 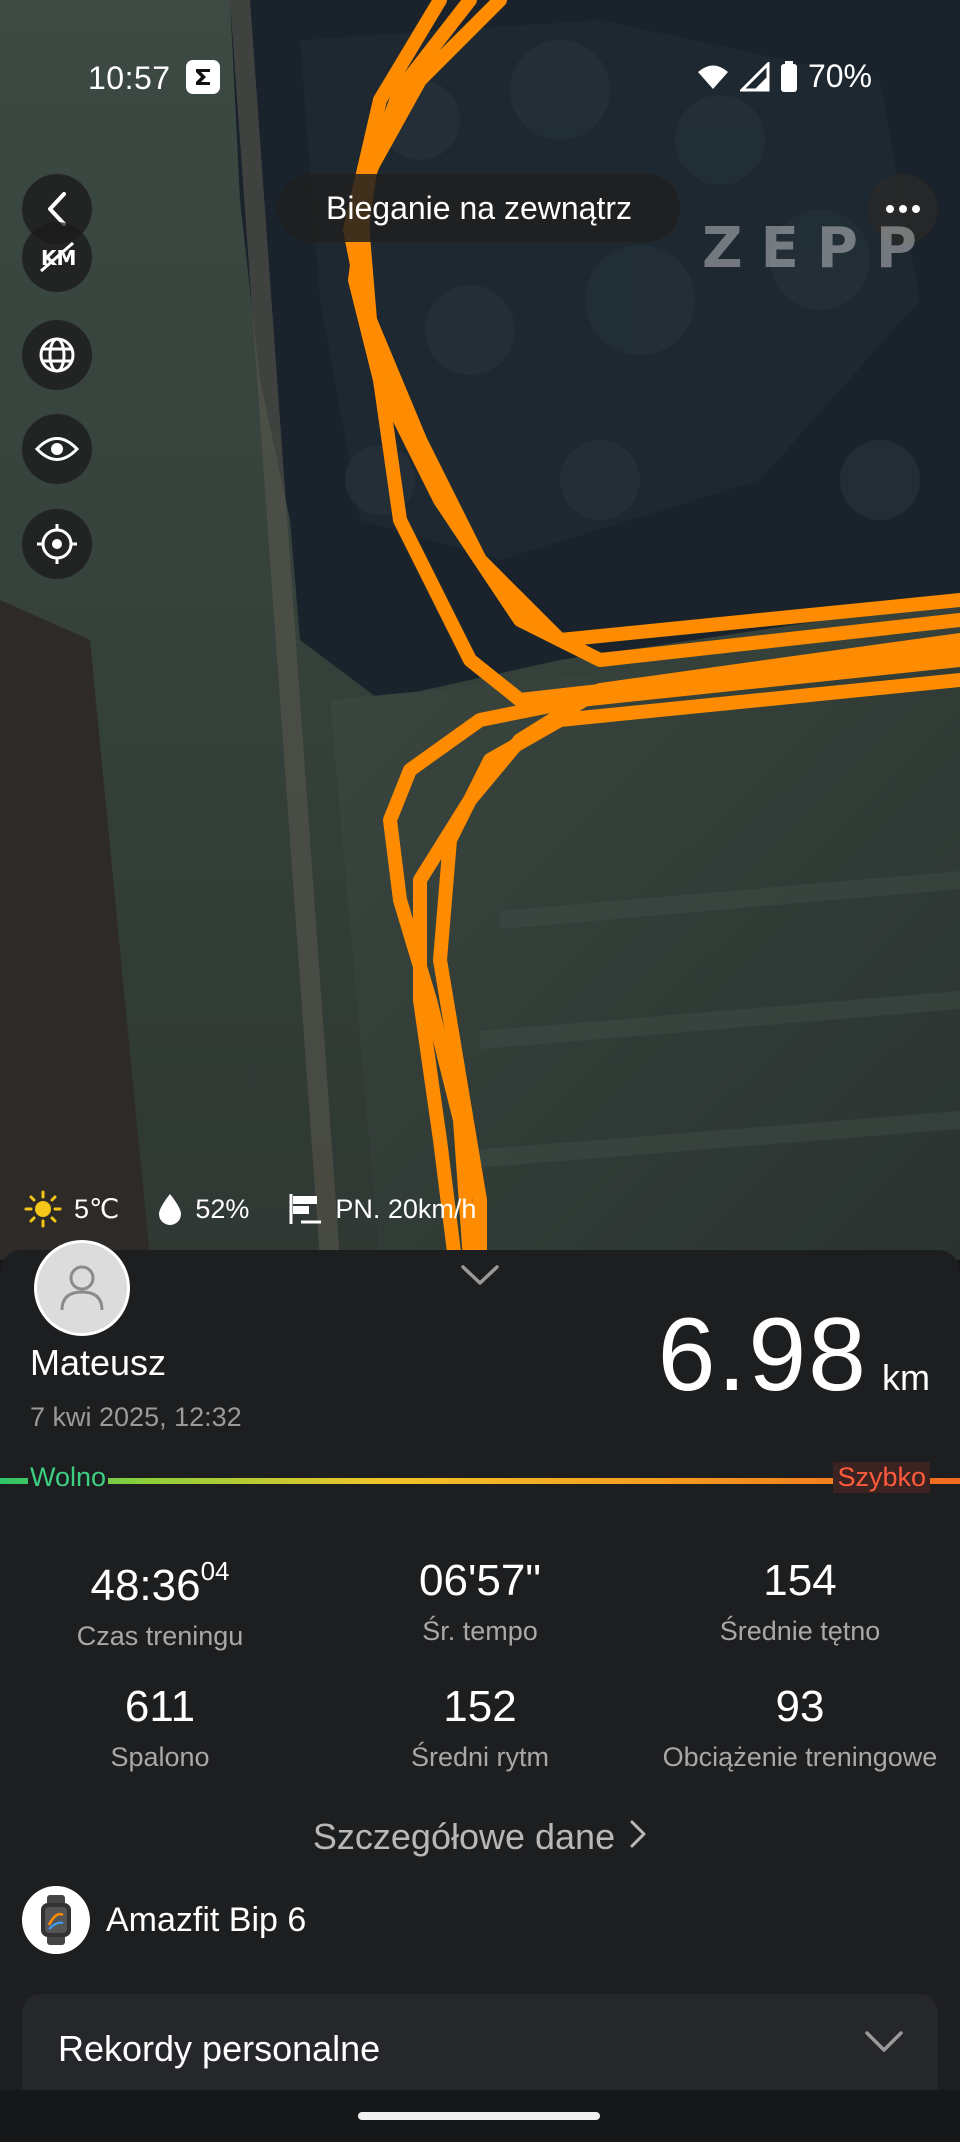 I want to click on globe-icon, so click(x=57, y=355).